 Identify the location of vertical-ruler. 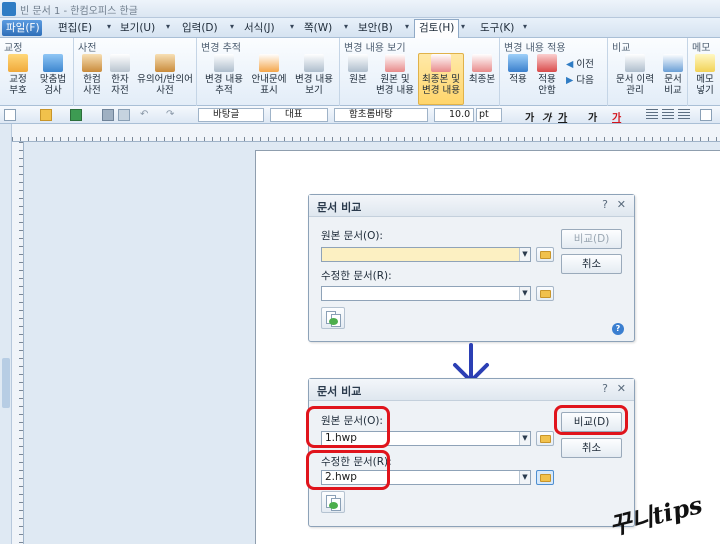
(18, 343).